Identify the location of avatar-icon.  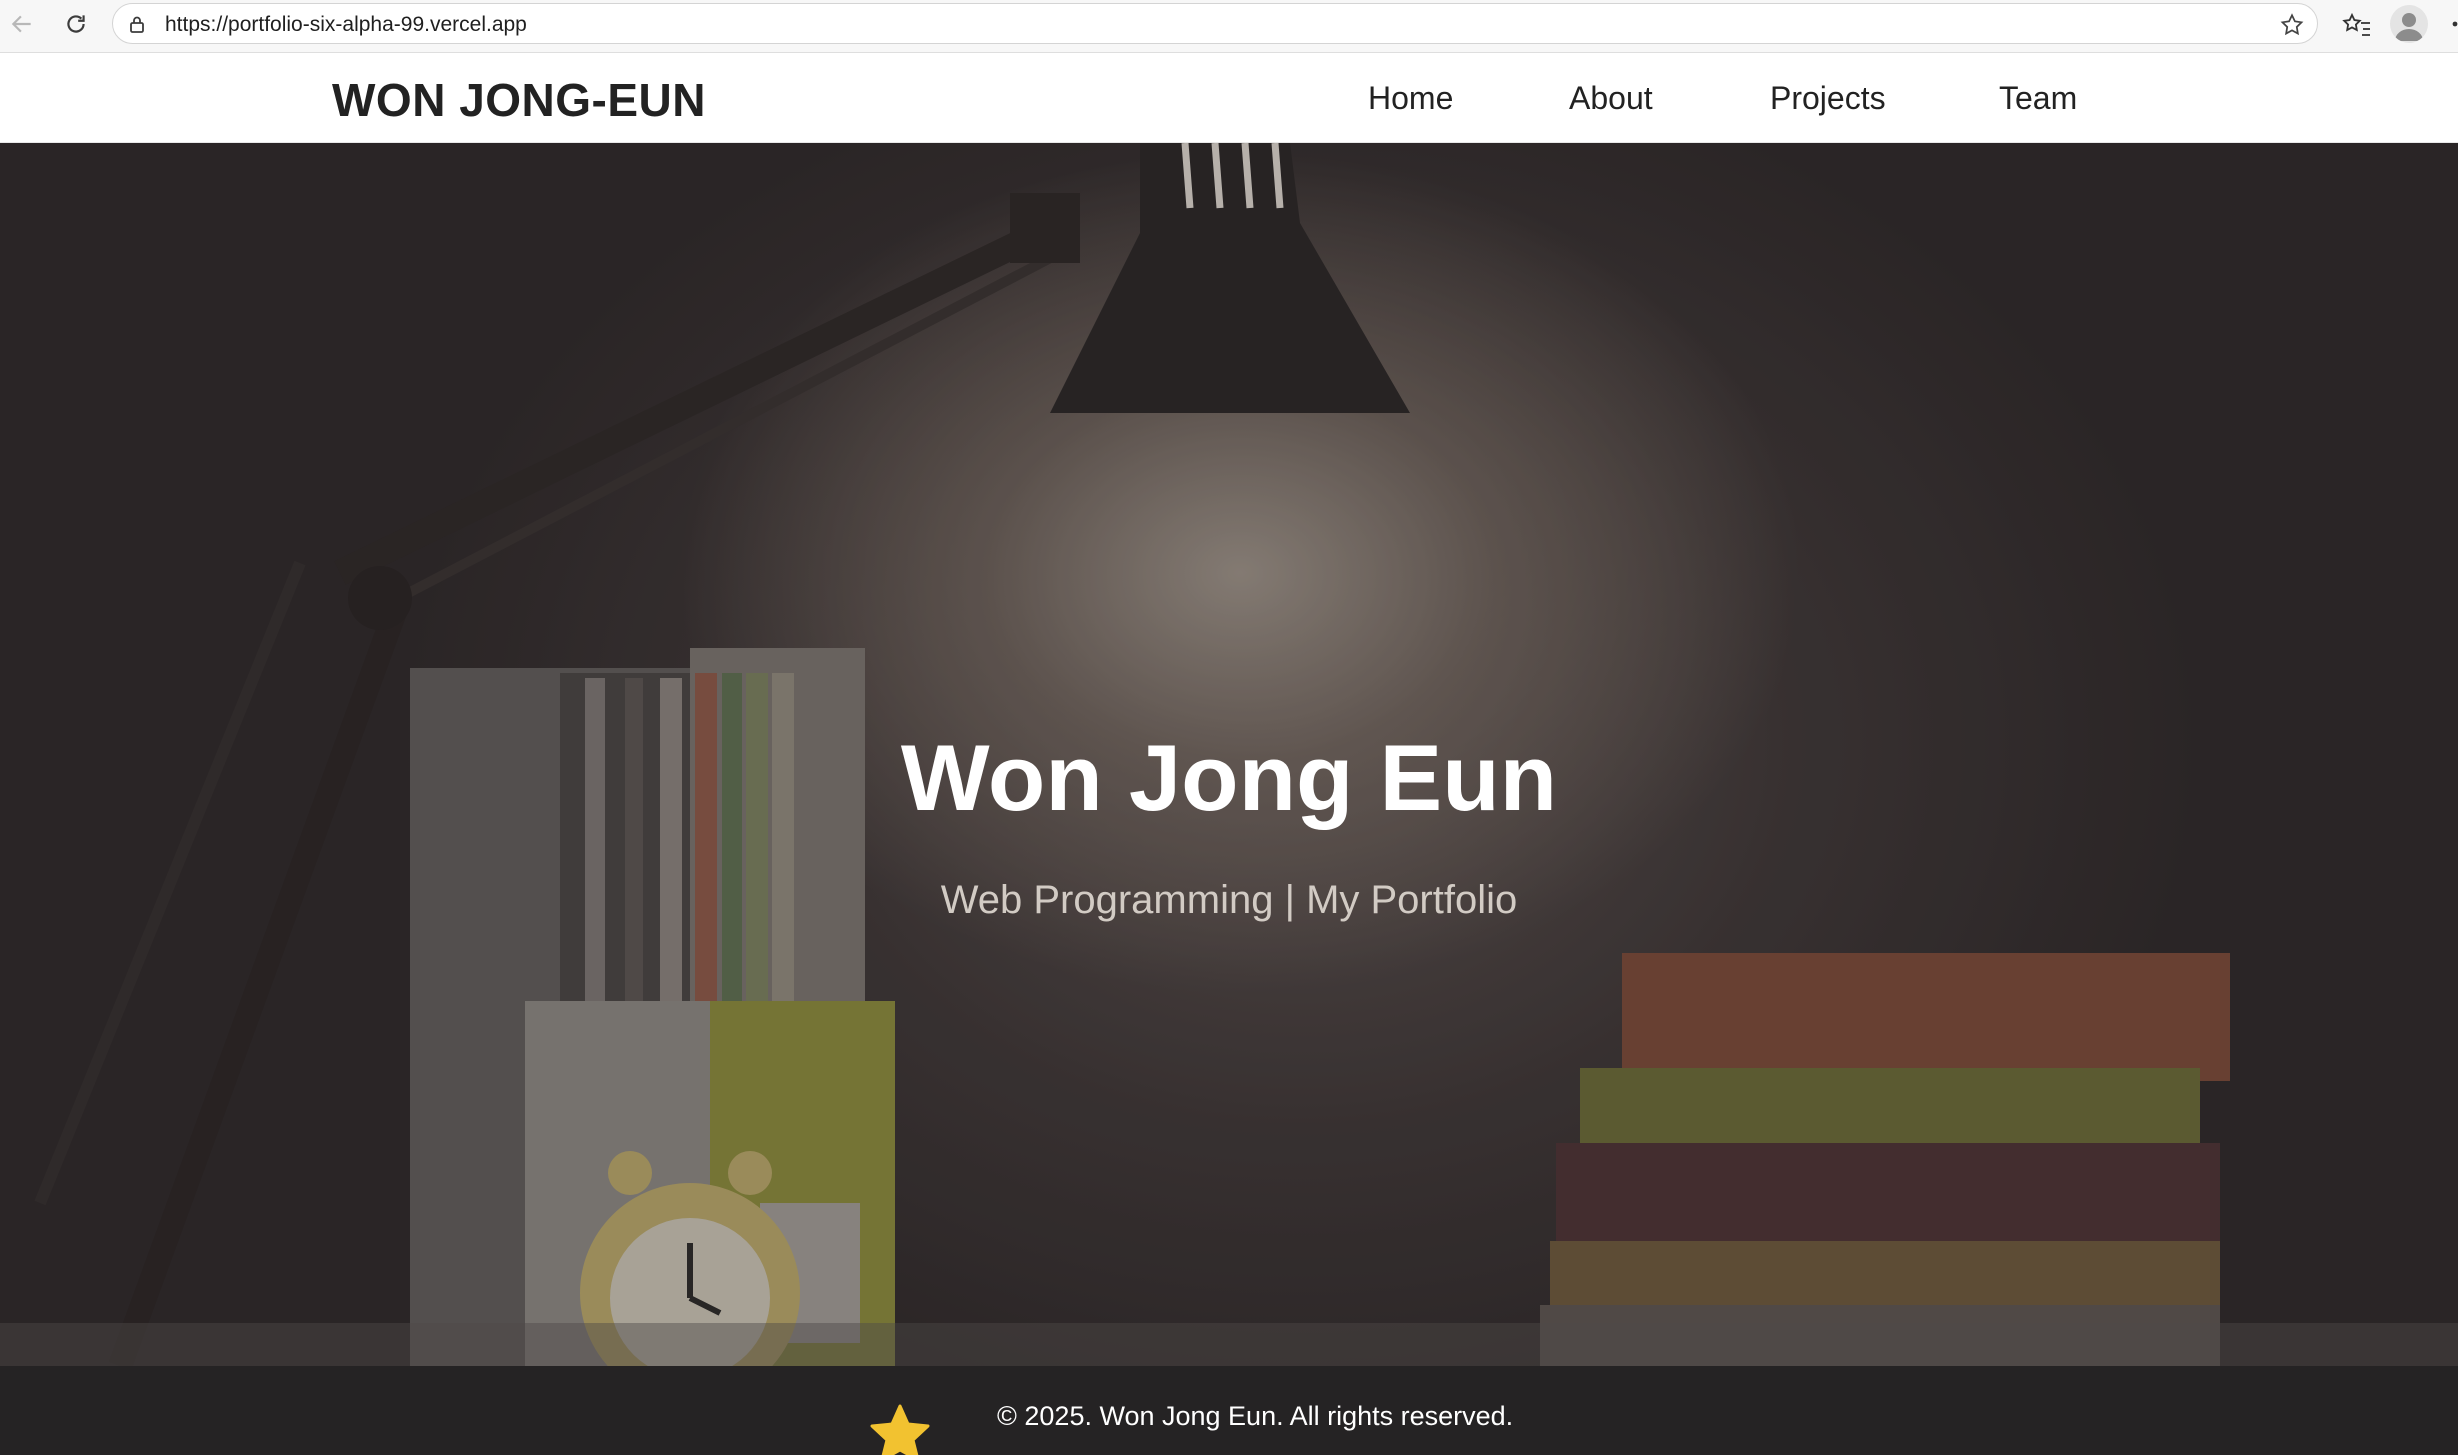
(2409, 27).